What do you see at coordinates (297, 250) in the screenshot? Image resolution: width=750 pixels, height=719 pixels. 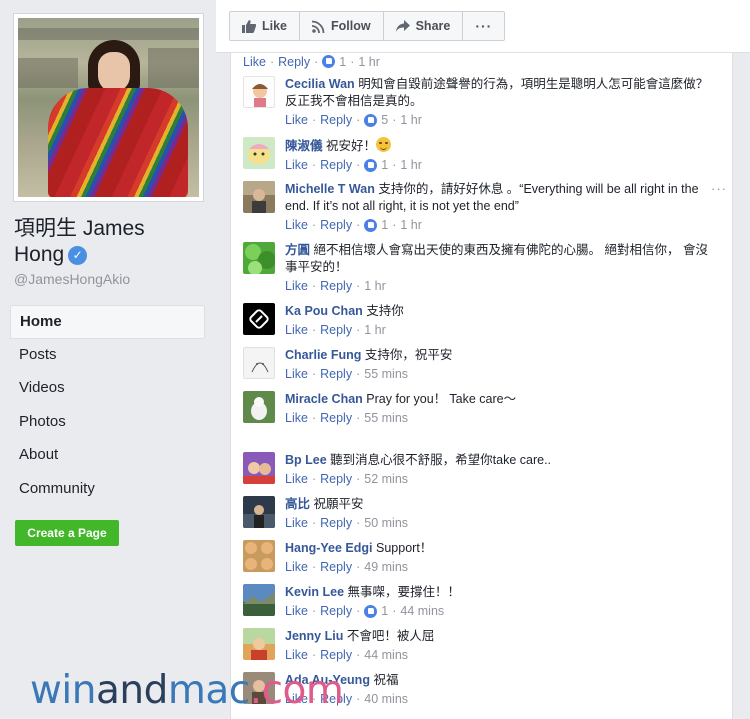 I see `comment-author: 方圓` at bounding box center [297, 250].